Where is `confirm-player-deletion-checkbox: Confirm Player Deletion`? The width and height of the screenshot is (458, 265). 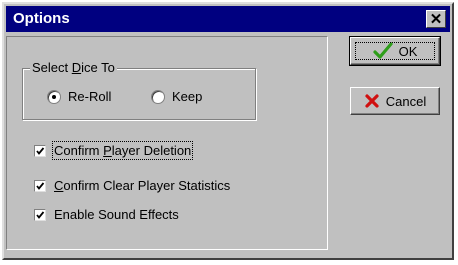
confirm-player-deletion-checkbox: Confirm Player Deletion is located at coordinates (114, 150).